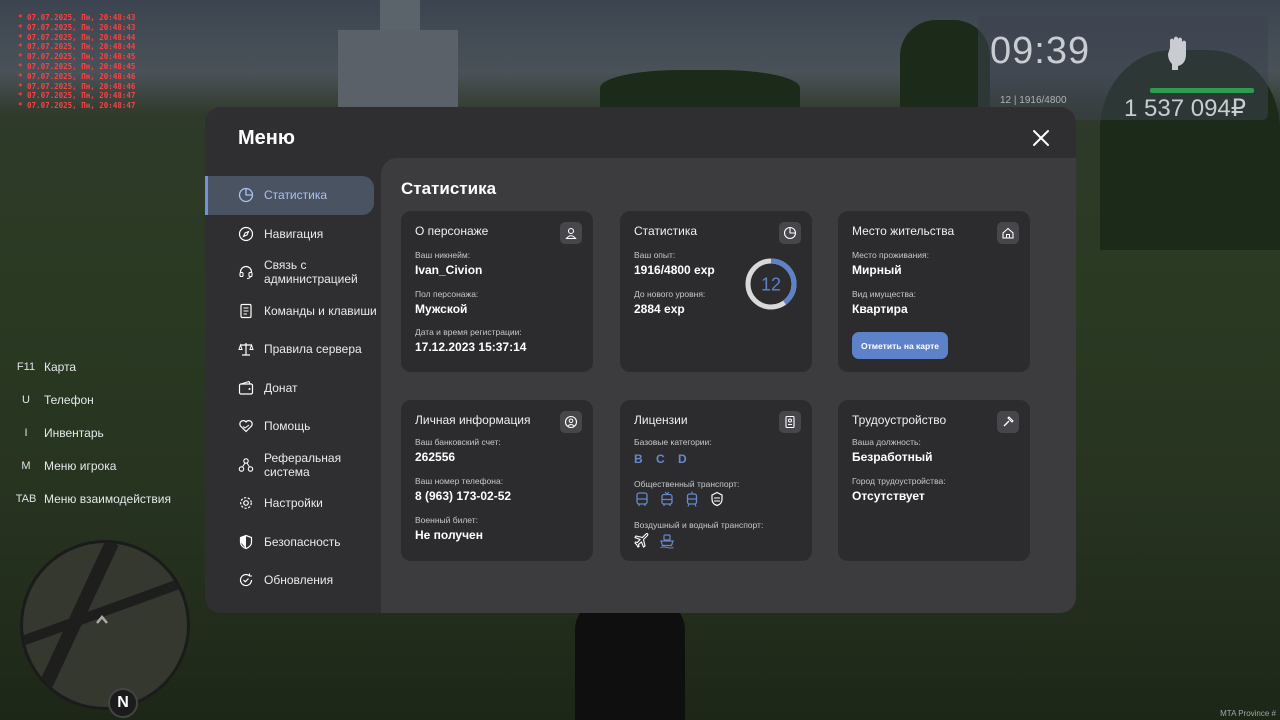 This screenshot has height=720, width=1280. I want to click on license-category: B, so click(639, 459).